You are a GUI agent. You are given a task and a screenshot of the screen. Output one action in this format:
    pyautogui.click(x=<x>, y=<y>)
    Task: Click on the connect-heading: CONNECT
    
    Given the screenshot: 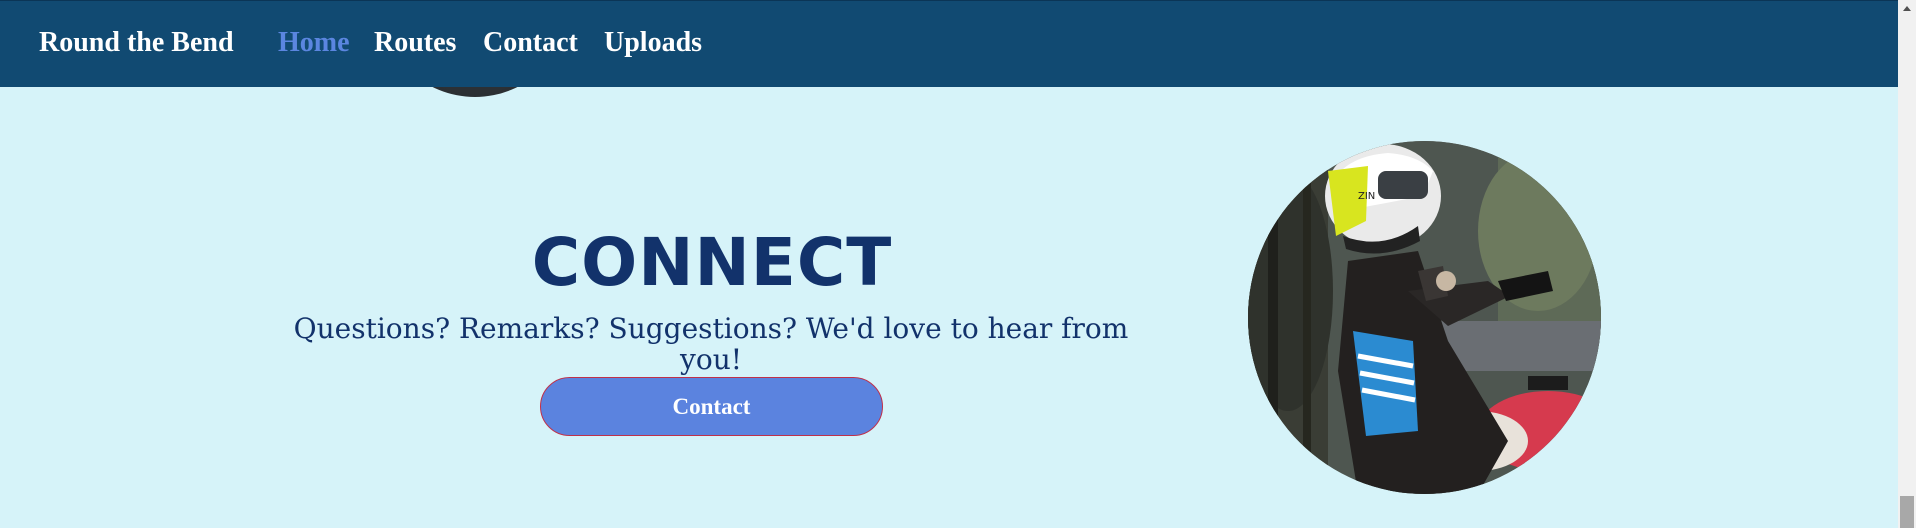 What is the action you would take?
    pyautogui.click(x=712, y=263)
    